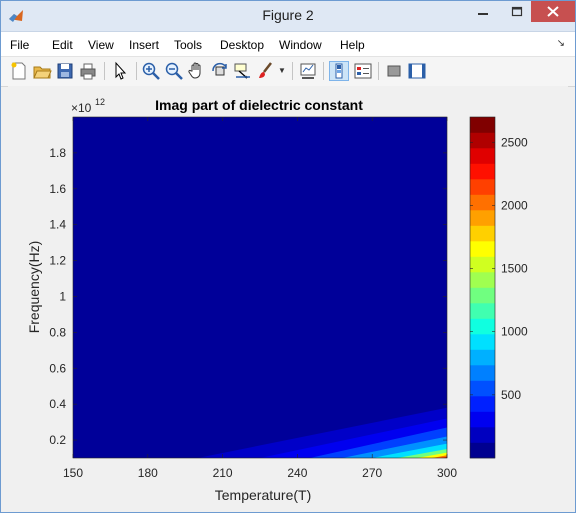 Image resolution: width=576 pixels, height=513 pixels. Describe the element at coordinates (259, 105) in the screenshot. I see `chart-title: Imag part of dielectric constant` at that location.